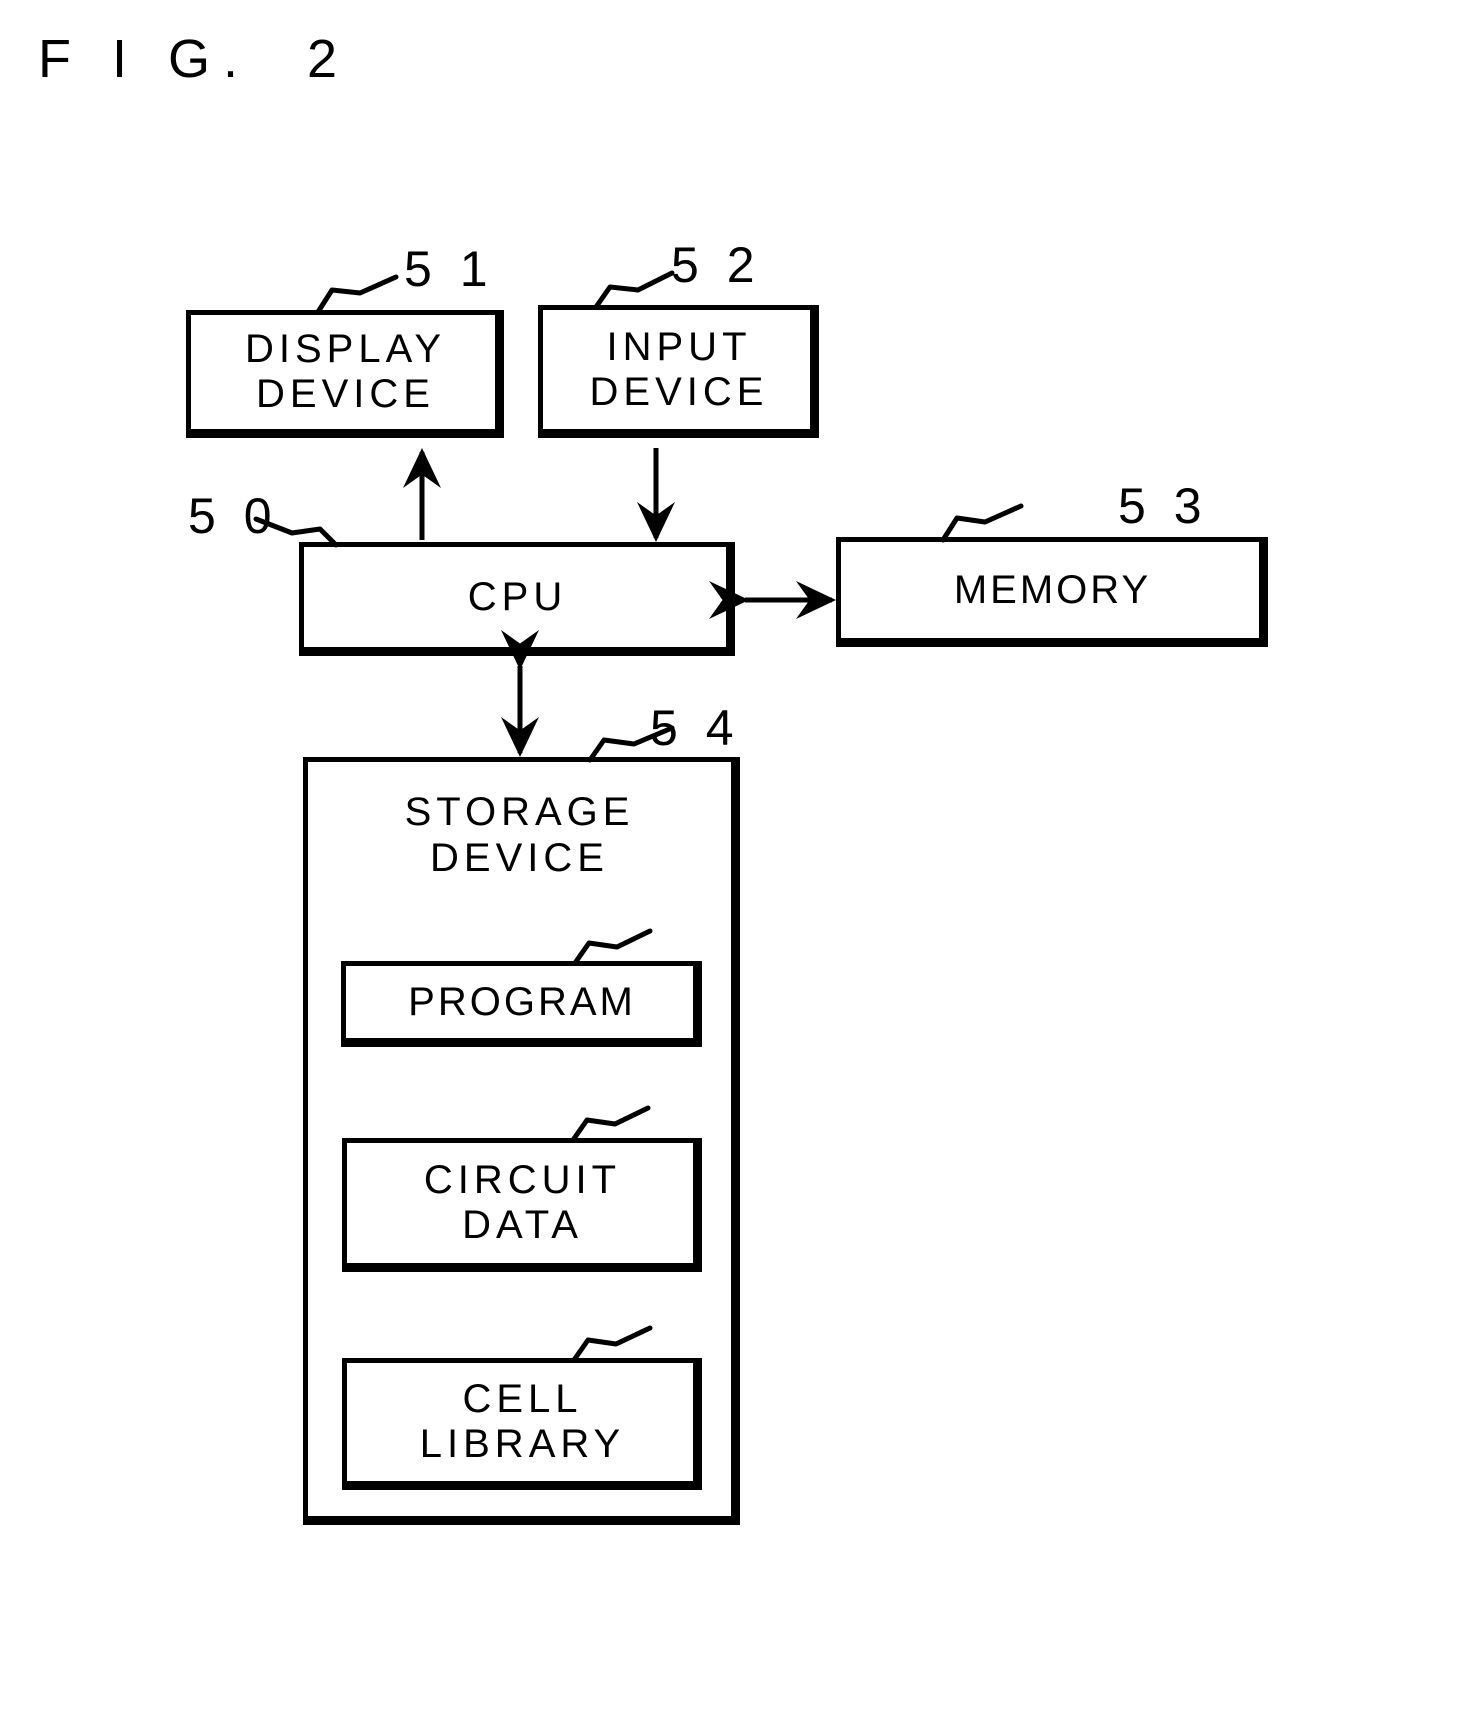 This screenshot has width=1459, height=1736. What do you see at coordinates (519, 835) in the screenshot?
I see `block-storage-device-label: STORAGE DEVICE` at bounding box center [519, 835].